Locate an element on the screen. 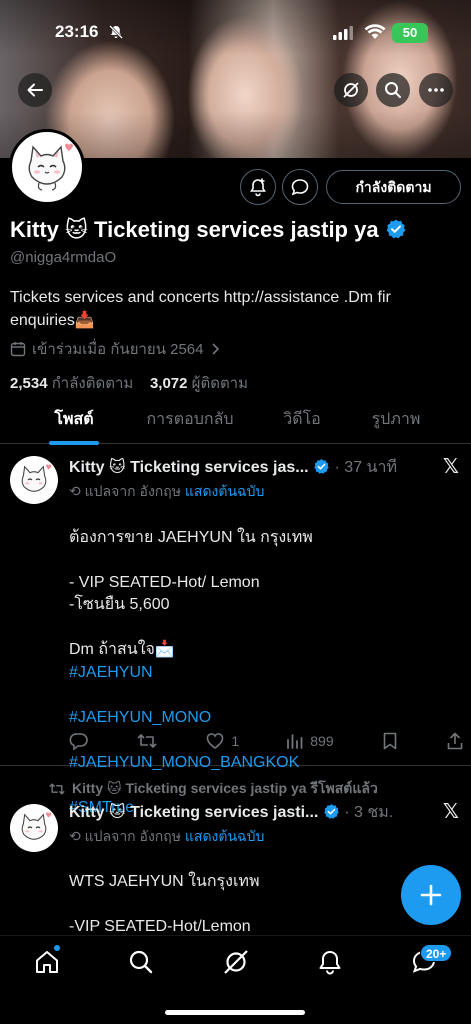 The image size is (471, 1024). more-button is located at coordinates (436, 90).